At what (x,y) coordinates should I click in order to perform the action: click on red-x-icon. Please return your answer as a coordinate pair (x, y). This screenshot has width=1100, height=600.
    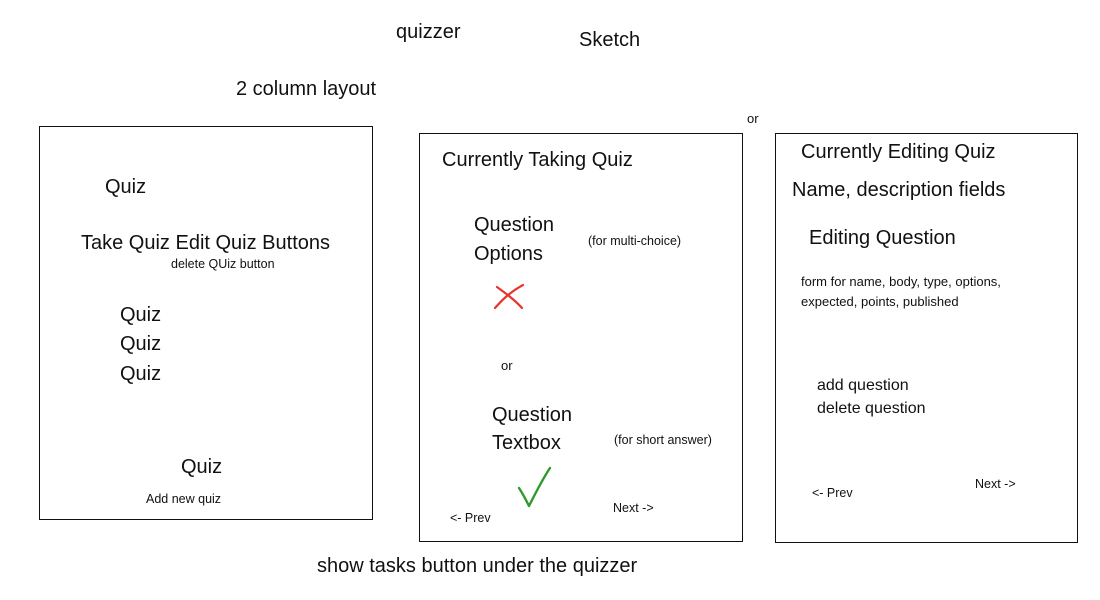
    Looking at the image, I should click on (509, 296).